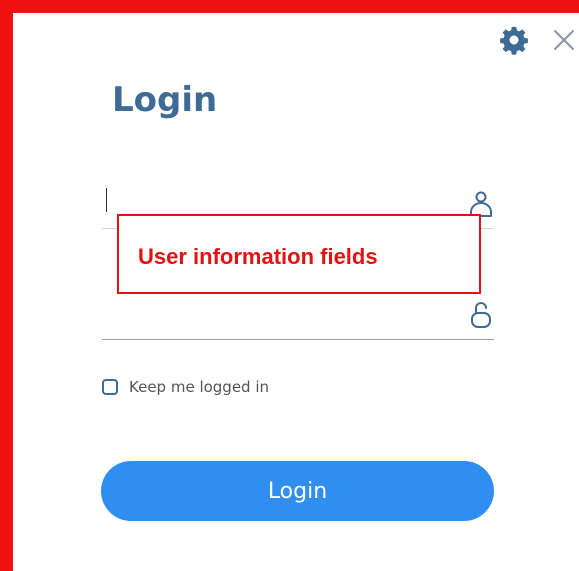 The width and height of the screenshot is (579, 571). Describe the element at coordinates (258, 256) in the screenshot. I see `annotation-label: User information fields` at that location.